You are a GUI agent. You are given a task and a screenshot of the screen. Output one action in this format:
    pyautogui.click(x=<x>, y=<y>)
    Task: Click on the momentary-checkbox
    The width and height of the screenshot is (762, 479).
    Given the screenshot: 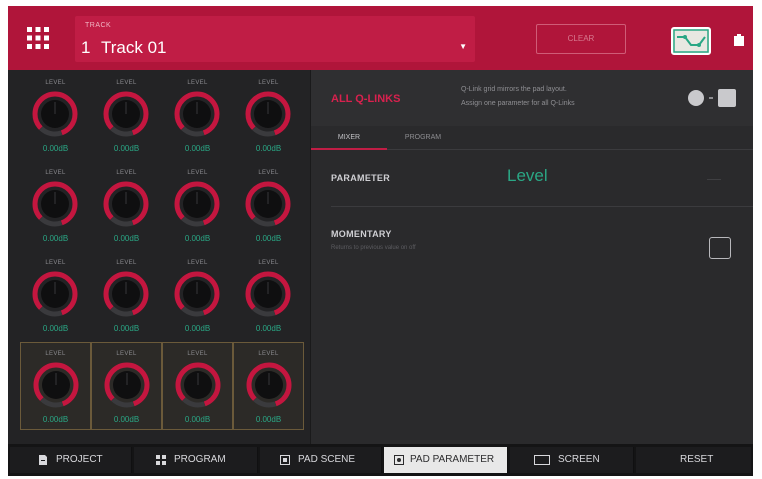 What is the action you would take?
    pyautogui.click(x=720, y=248)
    